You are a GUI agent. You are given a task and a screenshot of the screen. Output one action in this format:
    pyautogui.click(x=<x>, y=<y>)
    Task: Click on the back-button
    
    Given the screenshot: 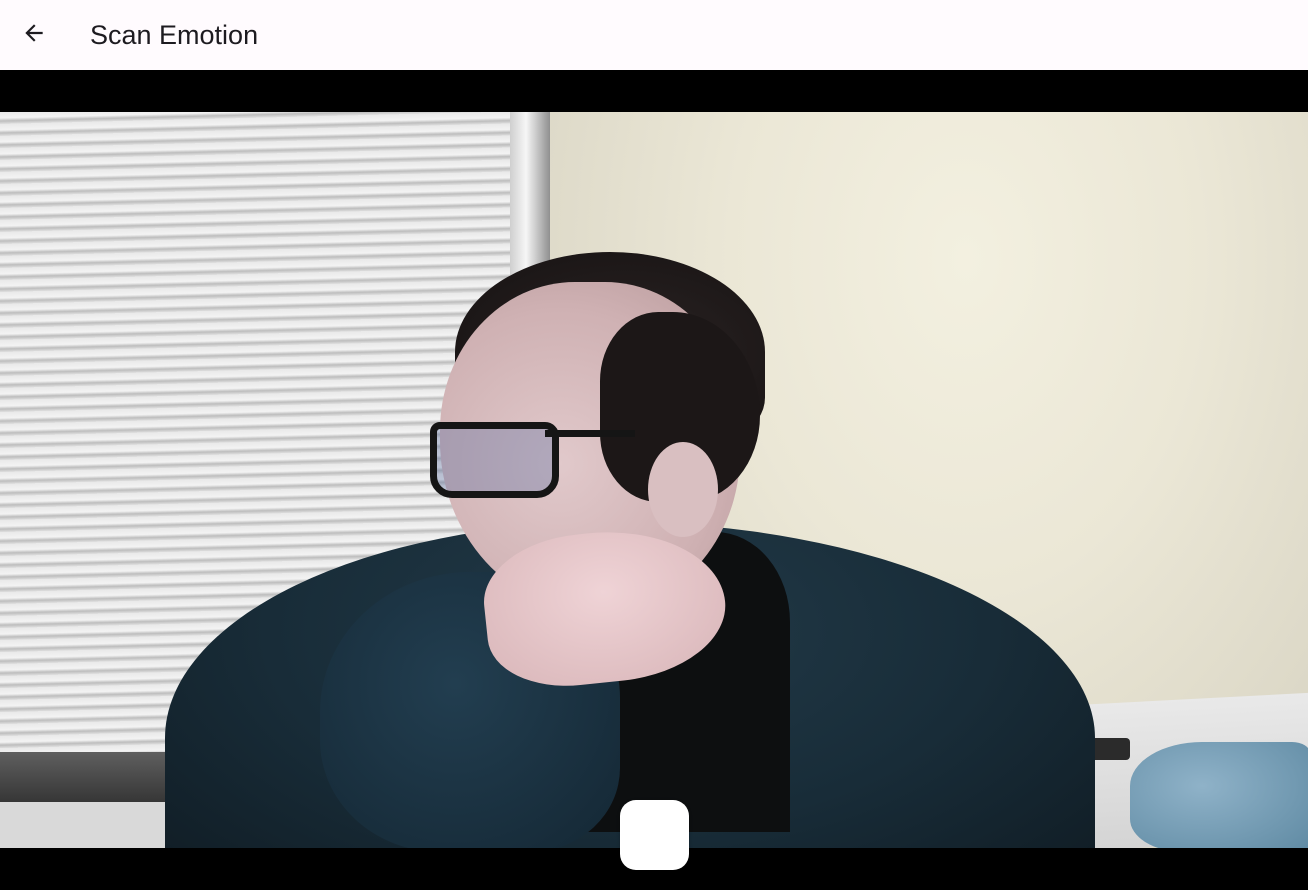 What is the action you would take?
    pyautogui.click(x=34, y=35)
    